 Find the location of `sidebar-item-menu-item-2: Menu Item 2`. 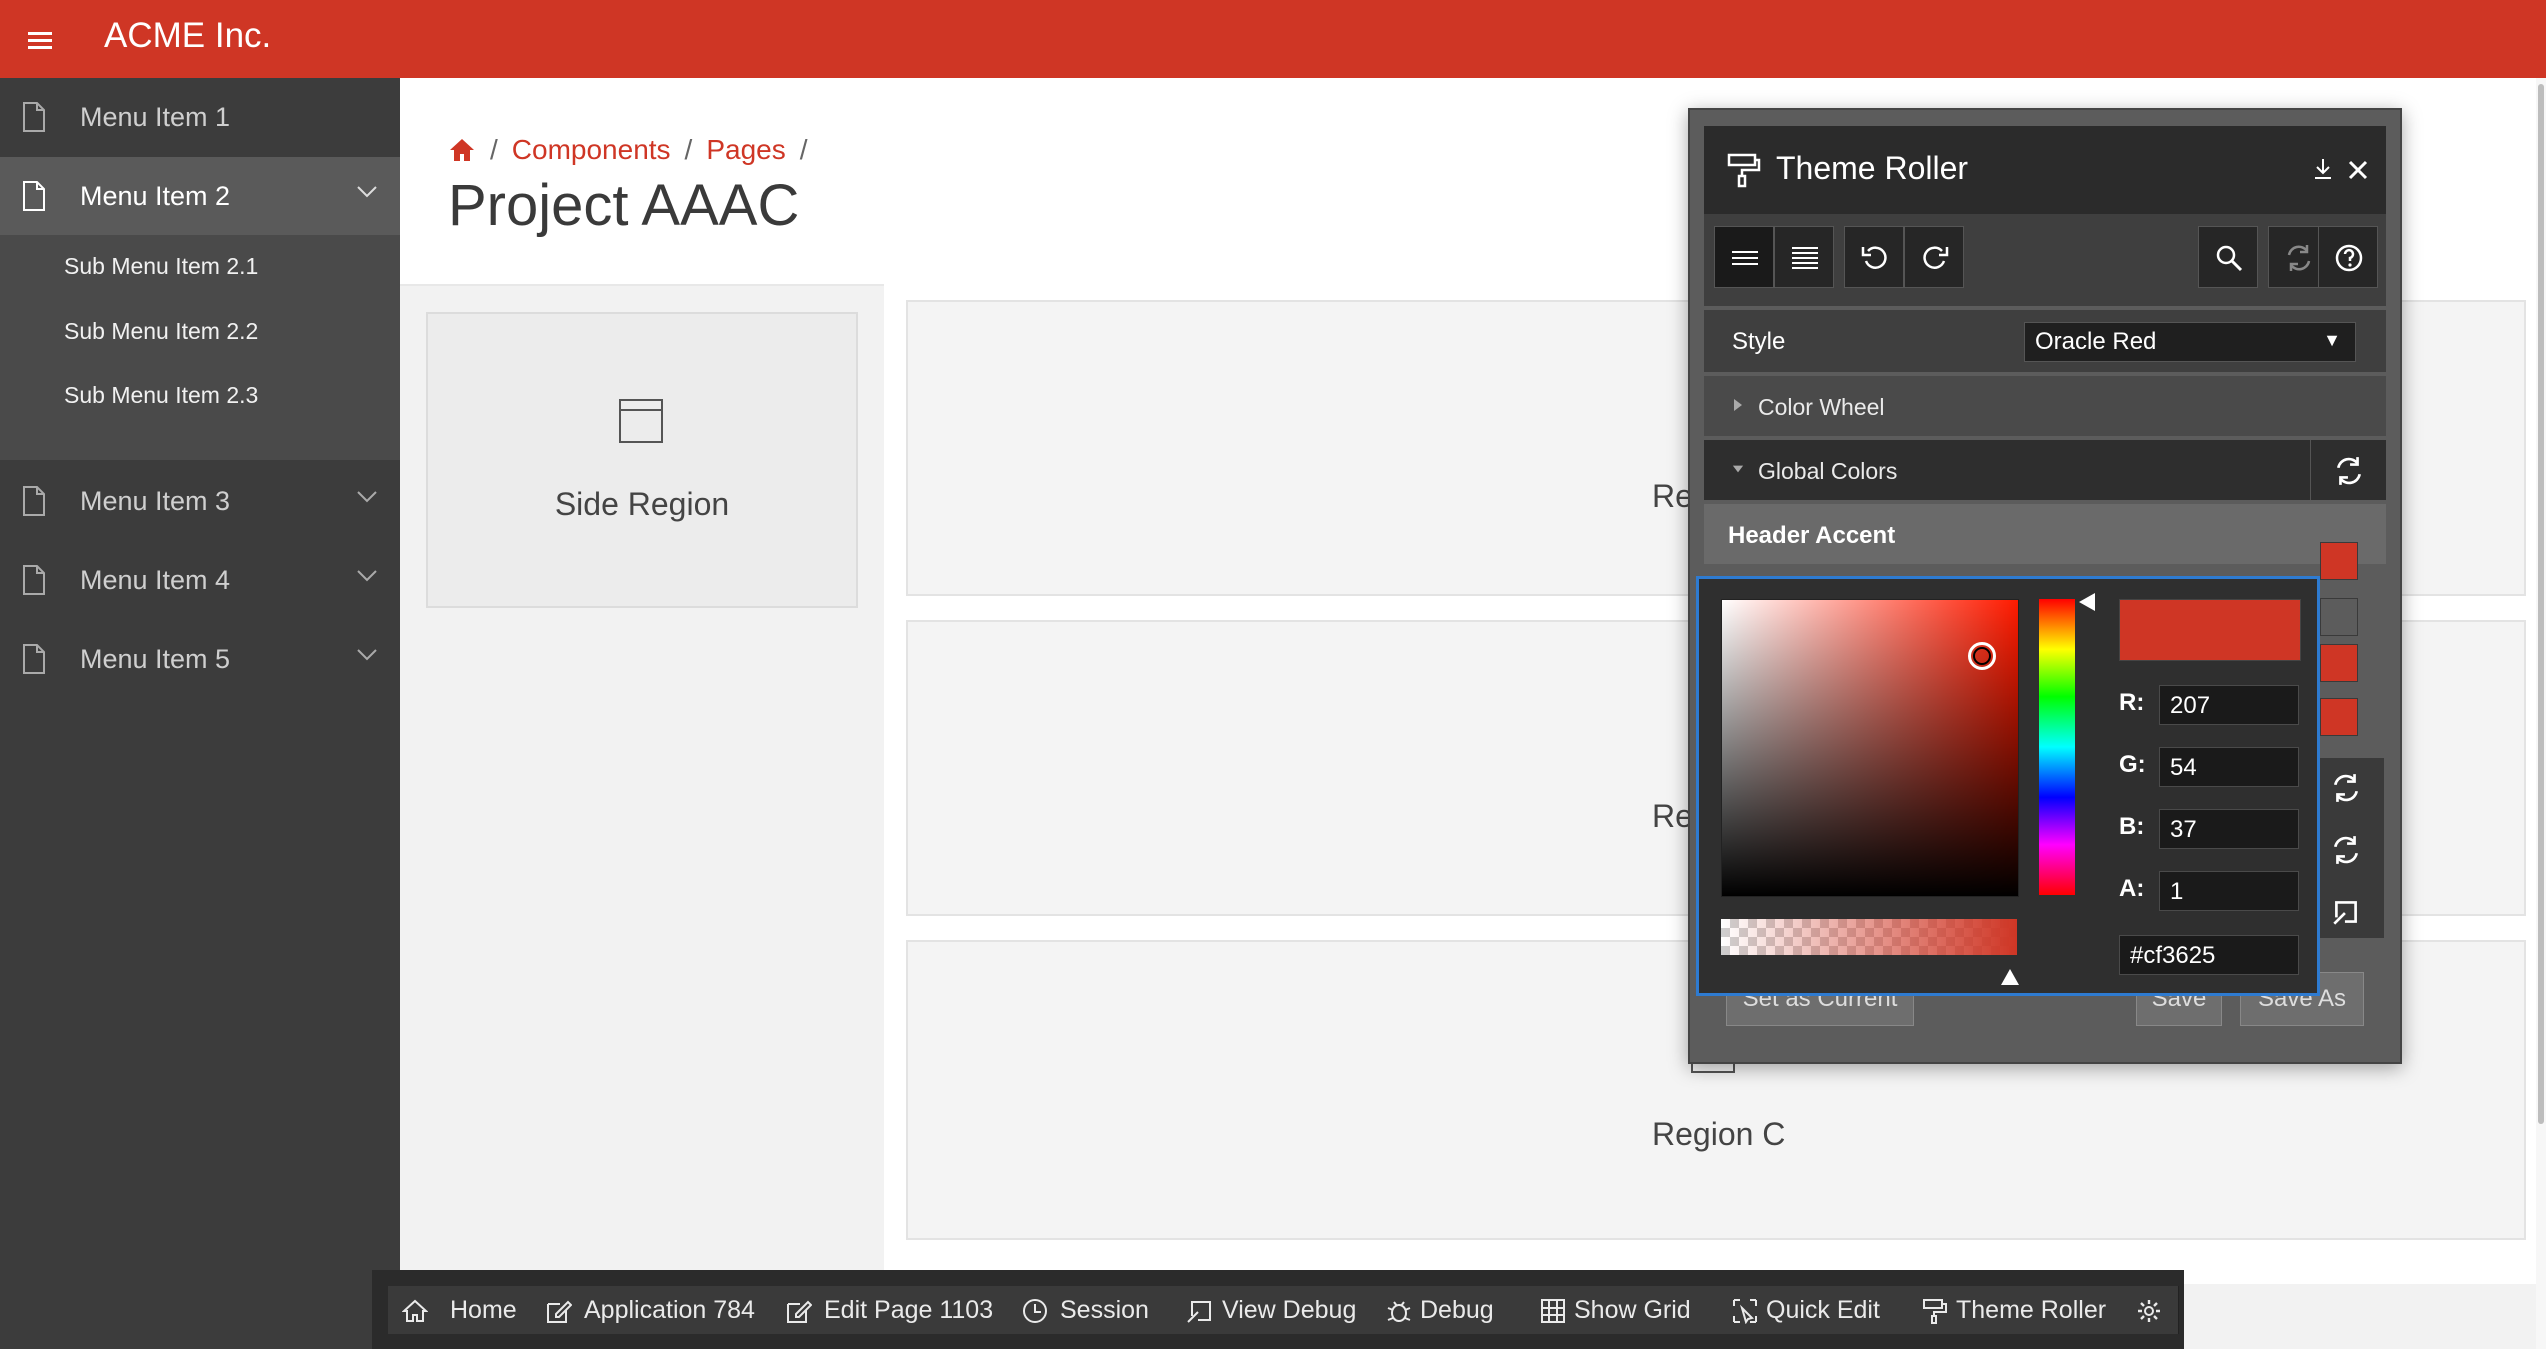

sidebar-item-menu-item-2: Menu Item 2 is located at coordinates (200, 196).